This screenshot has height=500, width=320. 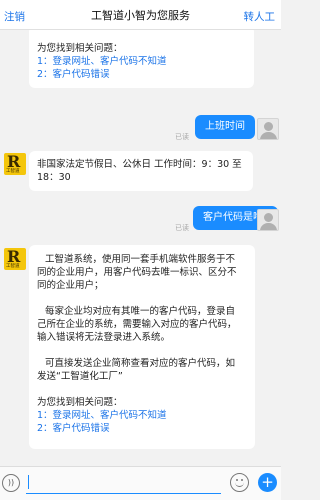 What do you see at coordinates (70, 285) in the screenshot?
I see `bot-message-line: 同的企业用户；` at bounding box center [70, 285].